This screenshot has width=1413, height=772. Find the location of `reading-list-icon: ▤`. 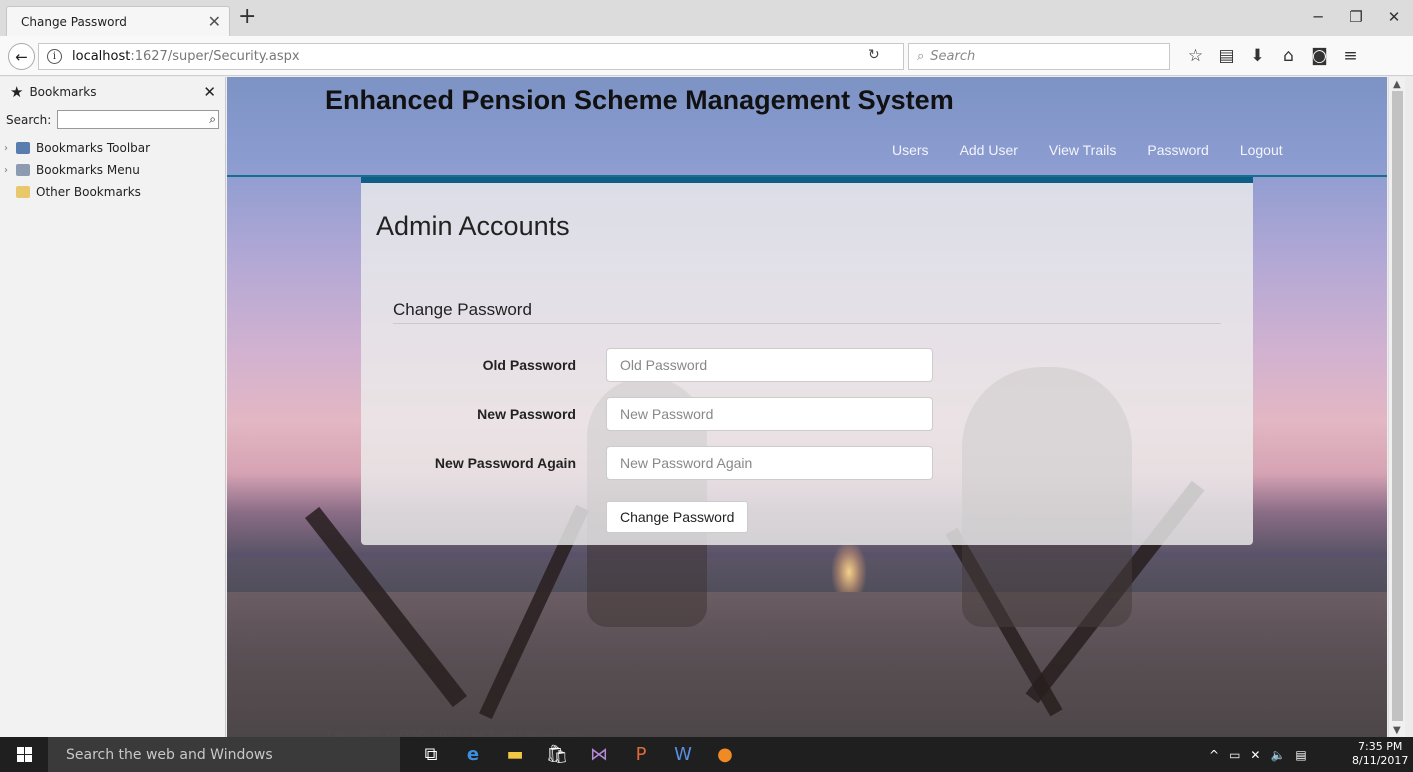

reading-list-icon: ▤ is located at coordinates (1226, 56).